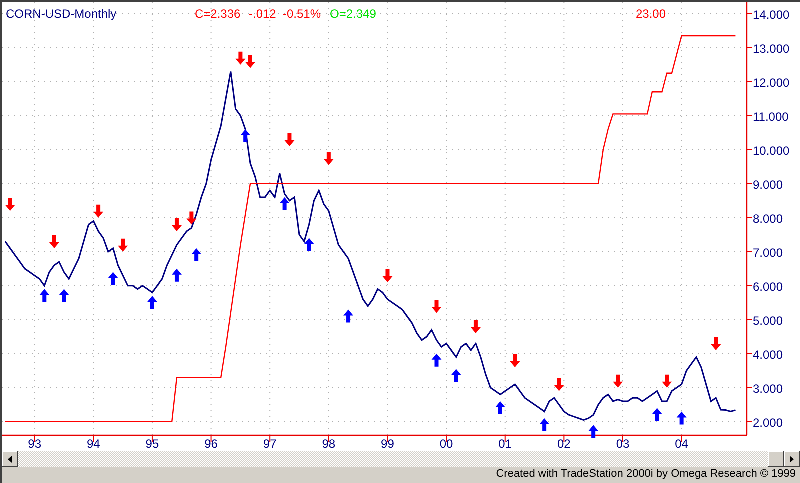 The image size is (800, 483). What do you see at coordinates (771, 83) in the screenshot?
I see `axis-label: 12.000` at bounding box center [771, 83].